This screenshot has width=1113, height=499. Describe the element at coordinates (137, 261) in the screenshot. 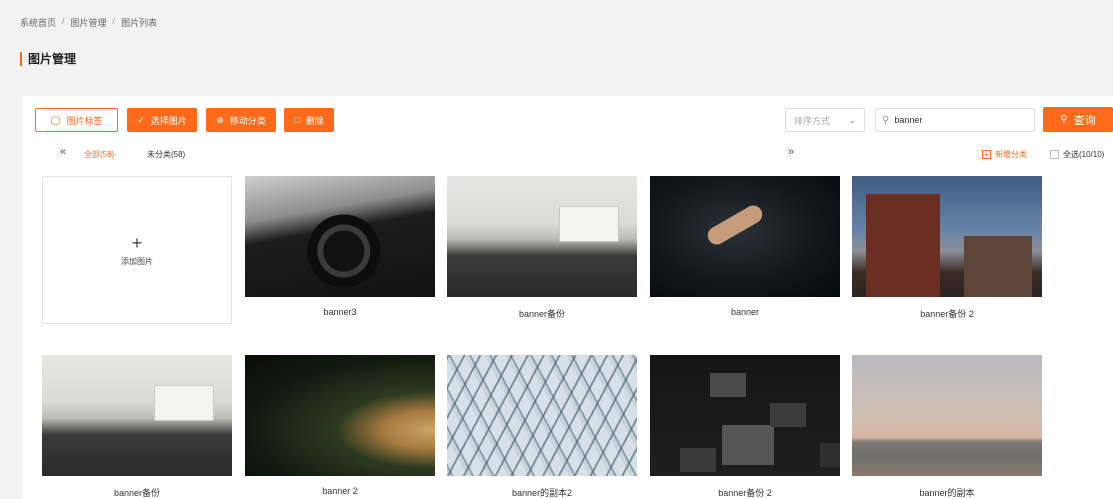

I see `add-image-label: 添加图片` at that location.